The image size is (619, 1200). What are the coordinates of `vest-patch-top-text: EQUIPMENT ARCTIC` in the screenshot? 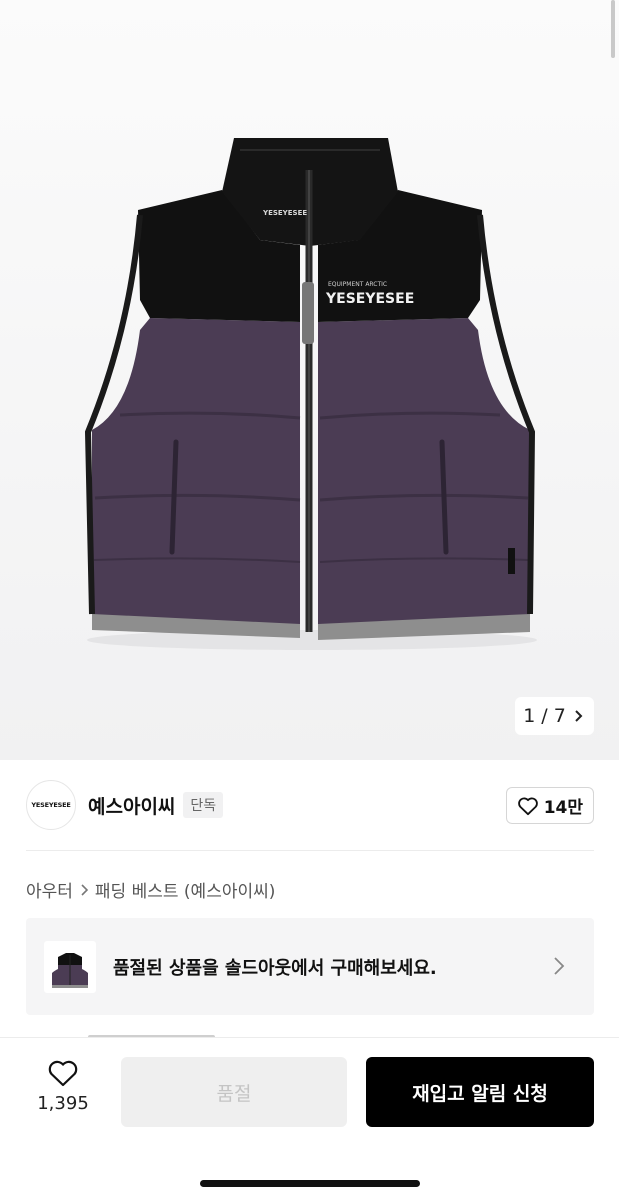 It's located at (357, 284).